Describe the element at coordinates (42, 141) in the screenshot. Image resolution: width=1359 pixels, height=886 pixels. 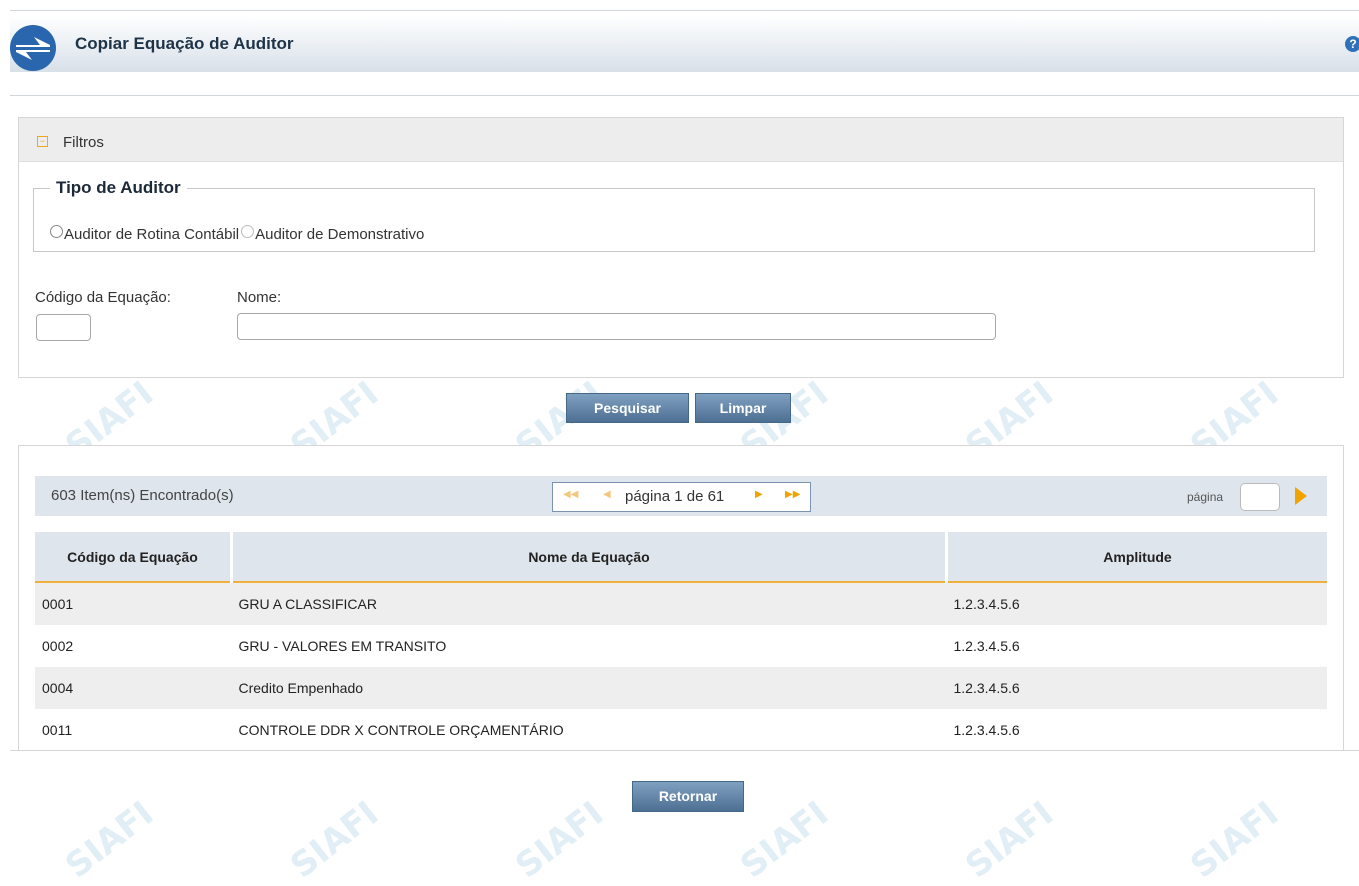
I see `collapse-icon: −` at that location.